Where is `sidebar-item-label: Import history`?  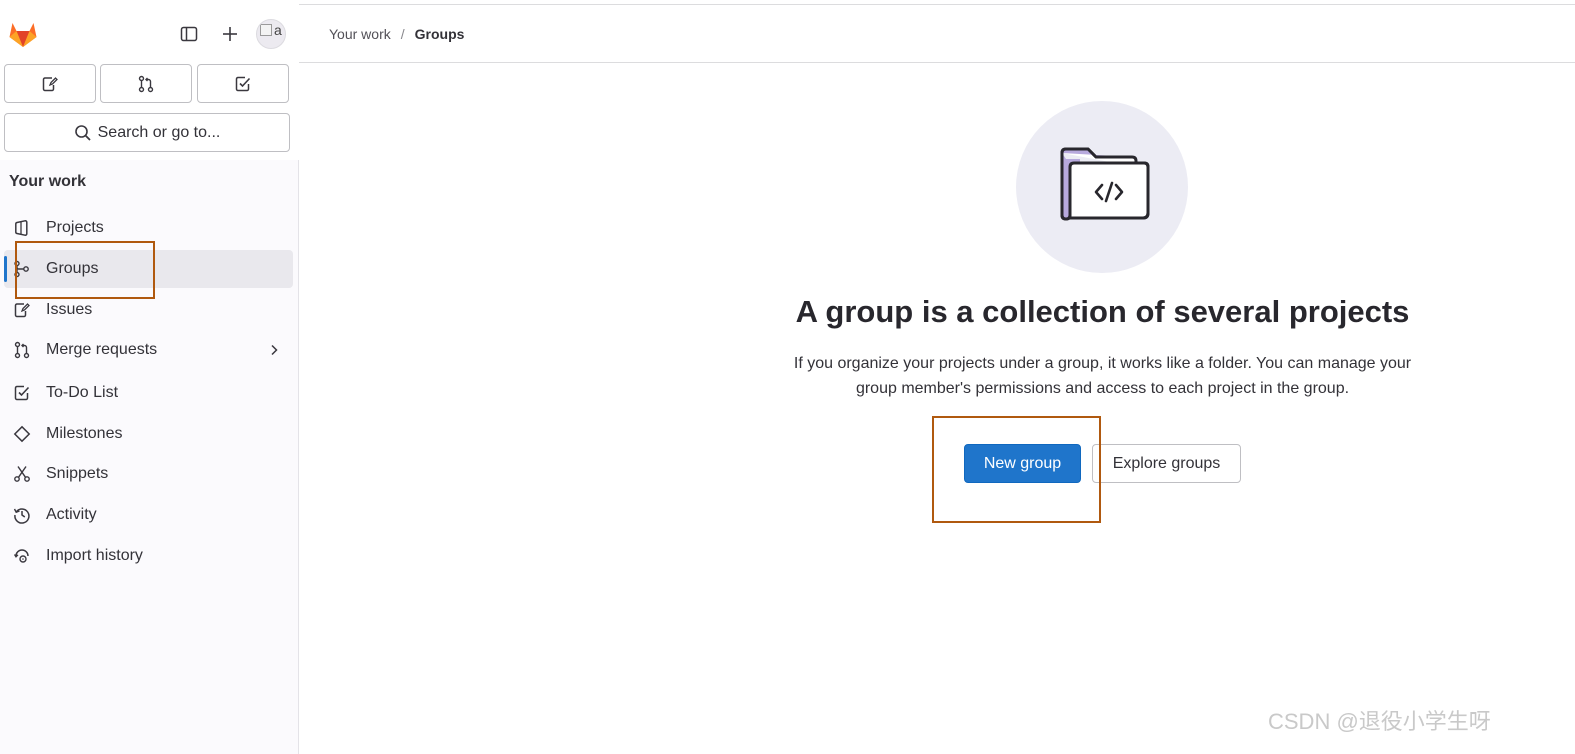 sidebar-item-label: Import history is located at coordinates (94, 555).